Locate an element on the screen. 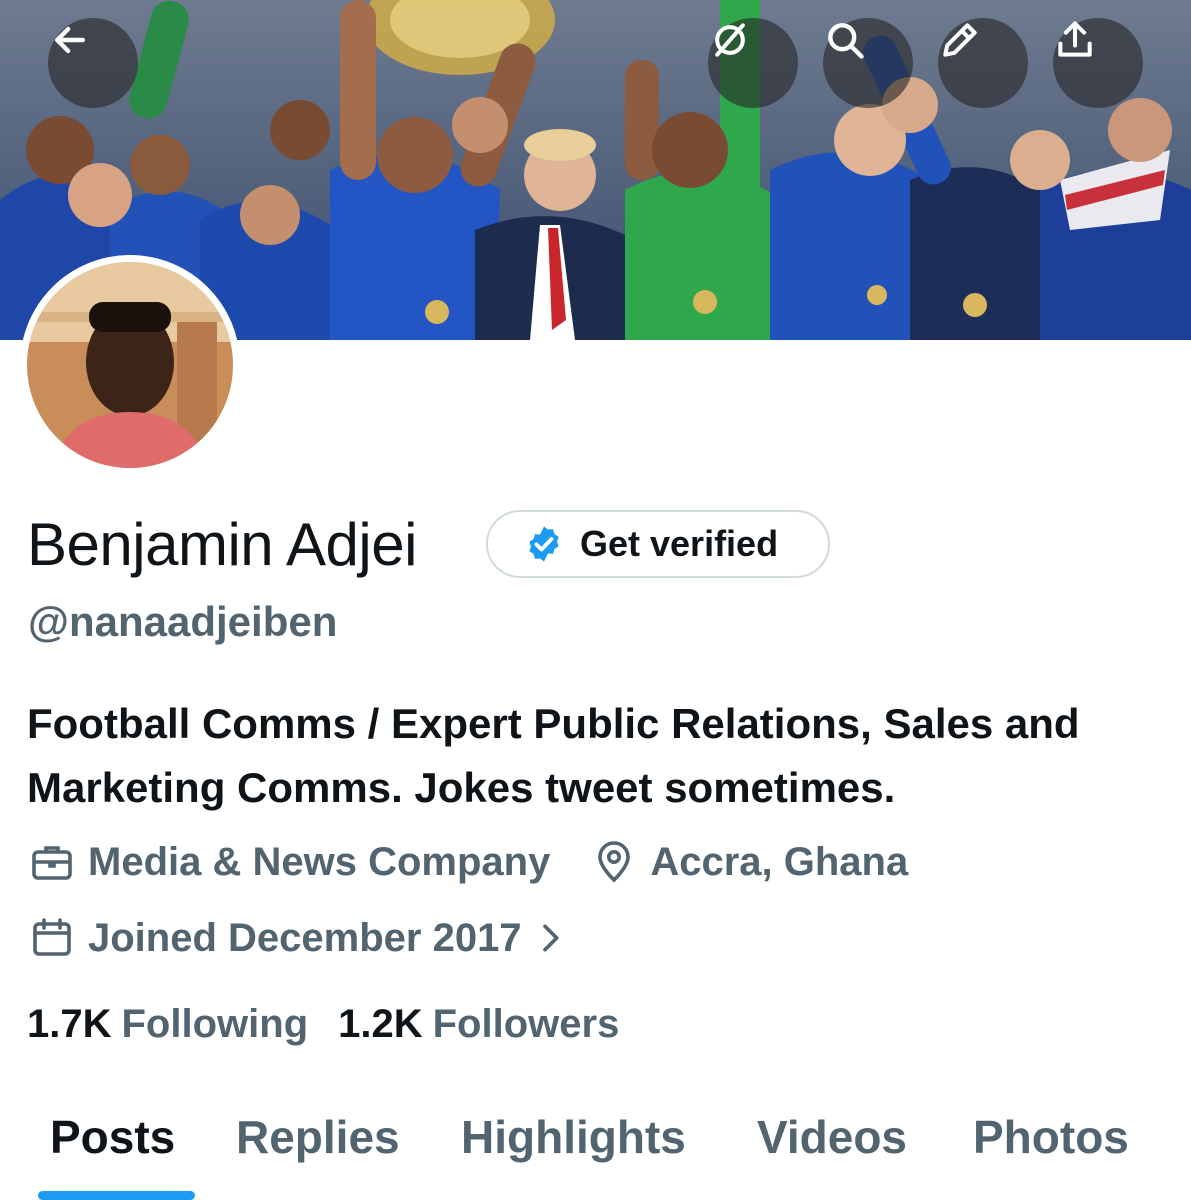  avatar-image is located at coordinates (130, 365).